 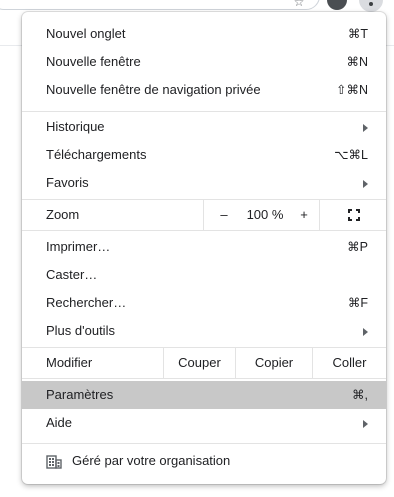 I want to click on shortcut-label: ⌥⌘L, so click(x=351, y=155).